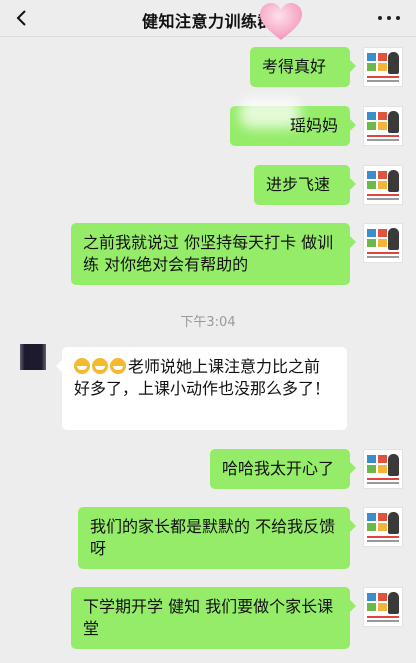 This screenshot has width=416, height=663. I want to click on chat-bubble: 瑶妈妈, so click(293, 122).